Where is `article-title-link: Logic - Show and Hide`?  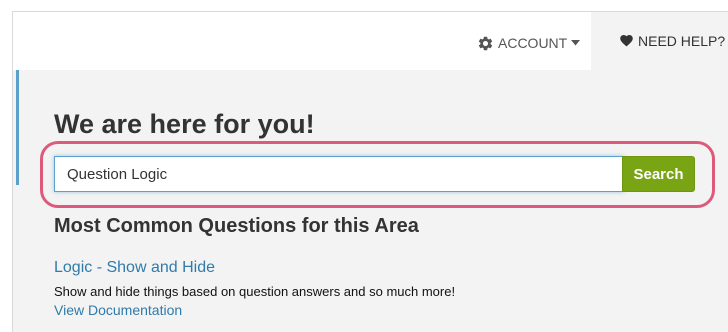 article-title-link: Logic - Show and Hide is located at coordinates (134, 268).